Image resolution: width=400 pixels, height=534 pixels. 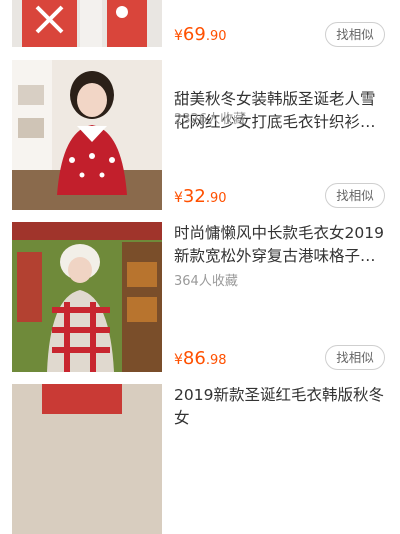 What do you see at coordinates (281, 407) in the screenshot?
I see `product-title: 2019新款圣诞红毛衣韩版秋冬女` at bounding box center [281, 407].